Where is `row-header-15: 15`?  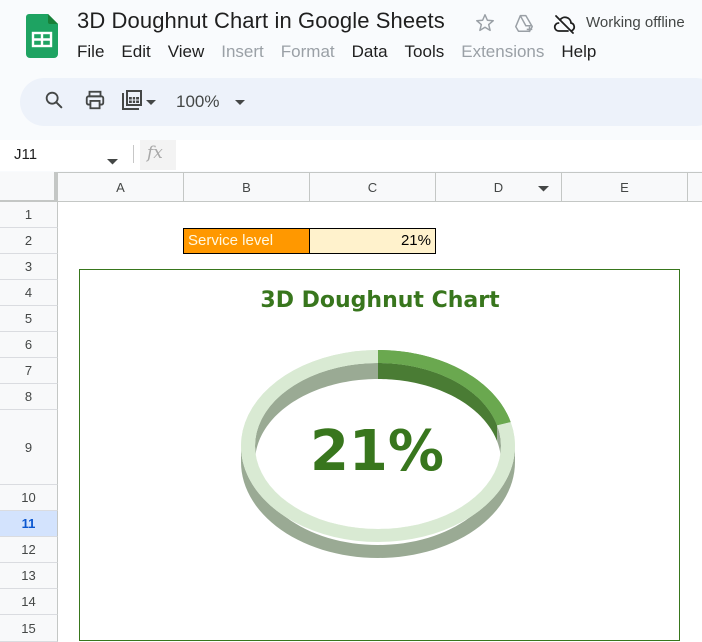
row-header-15: 15 is located at coordinates (29, 628).